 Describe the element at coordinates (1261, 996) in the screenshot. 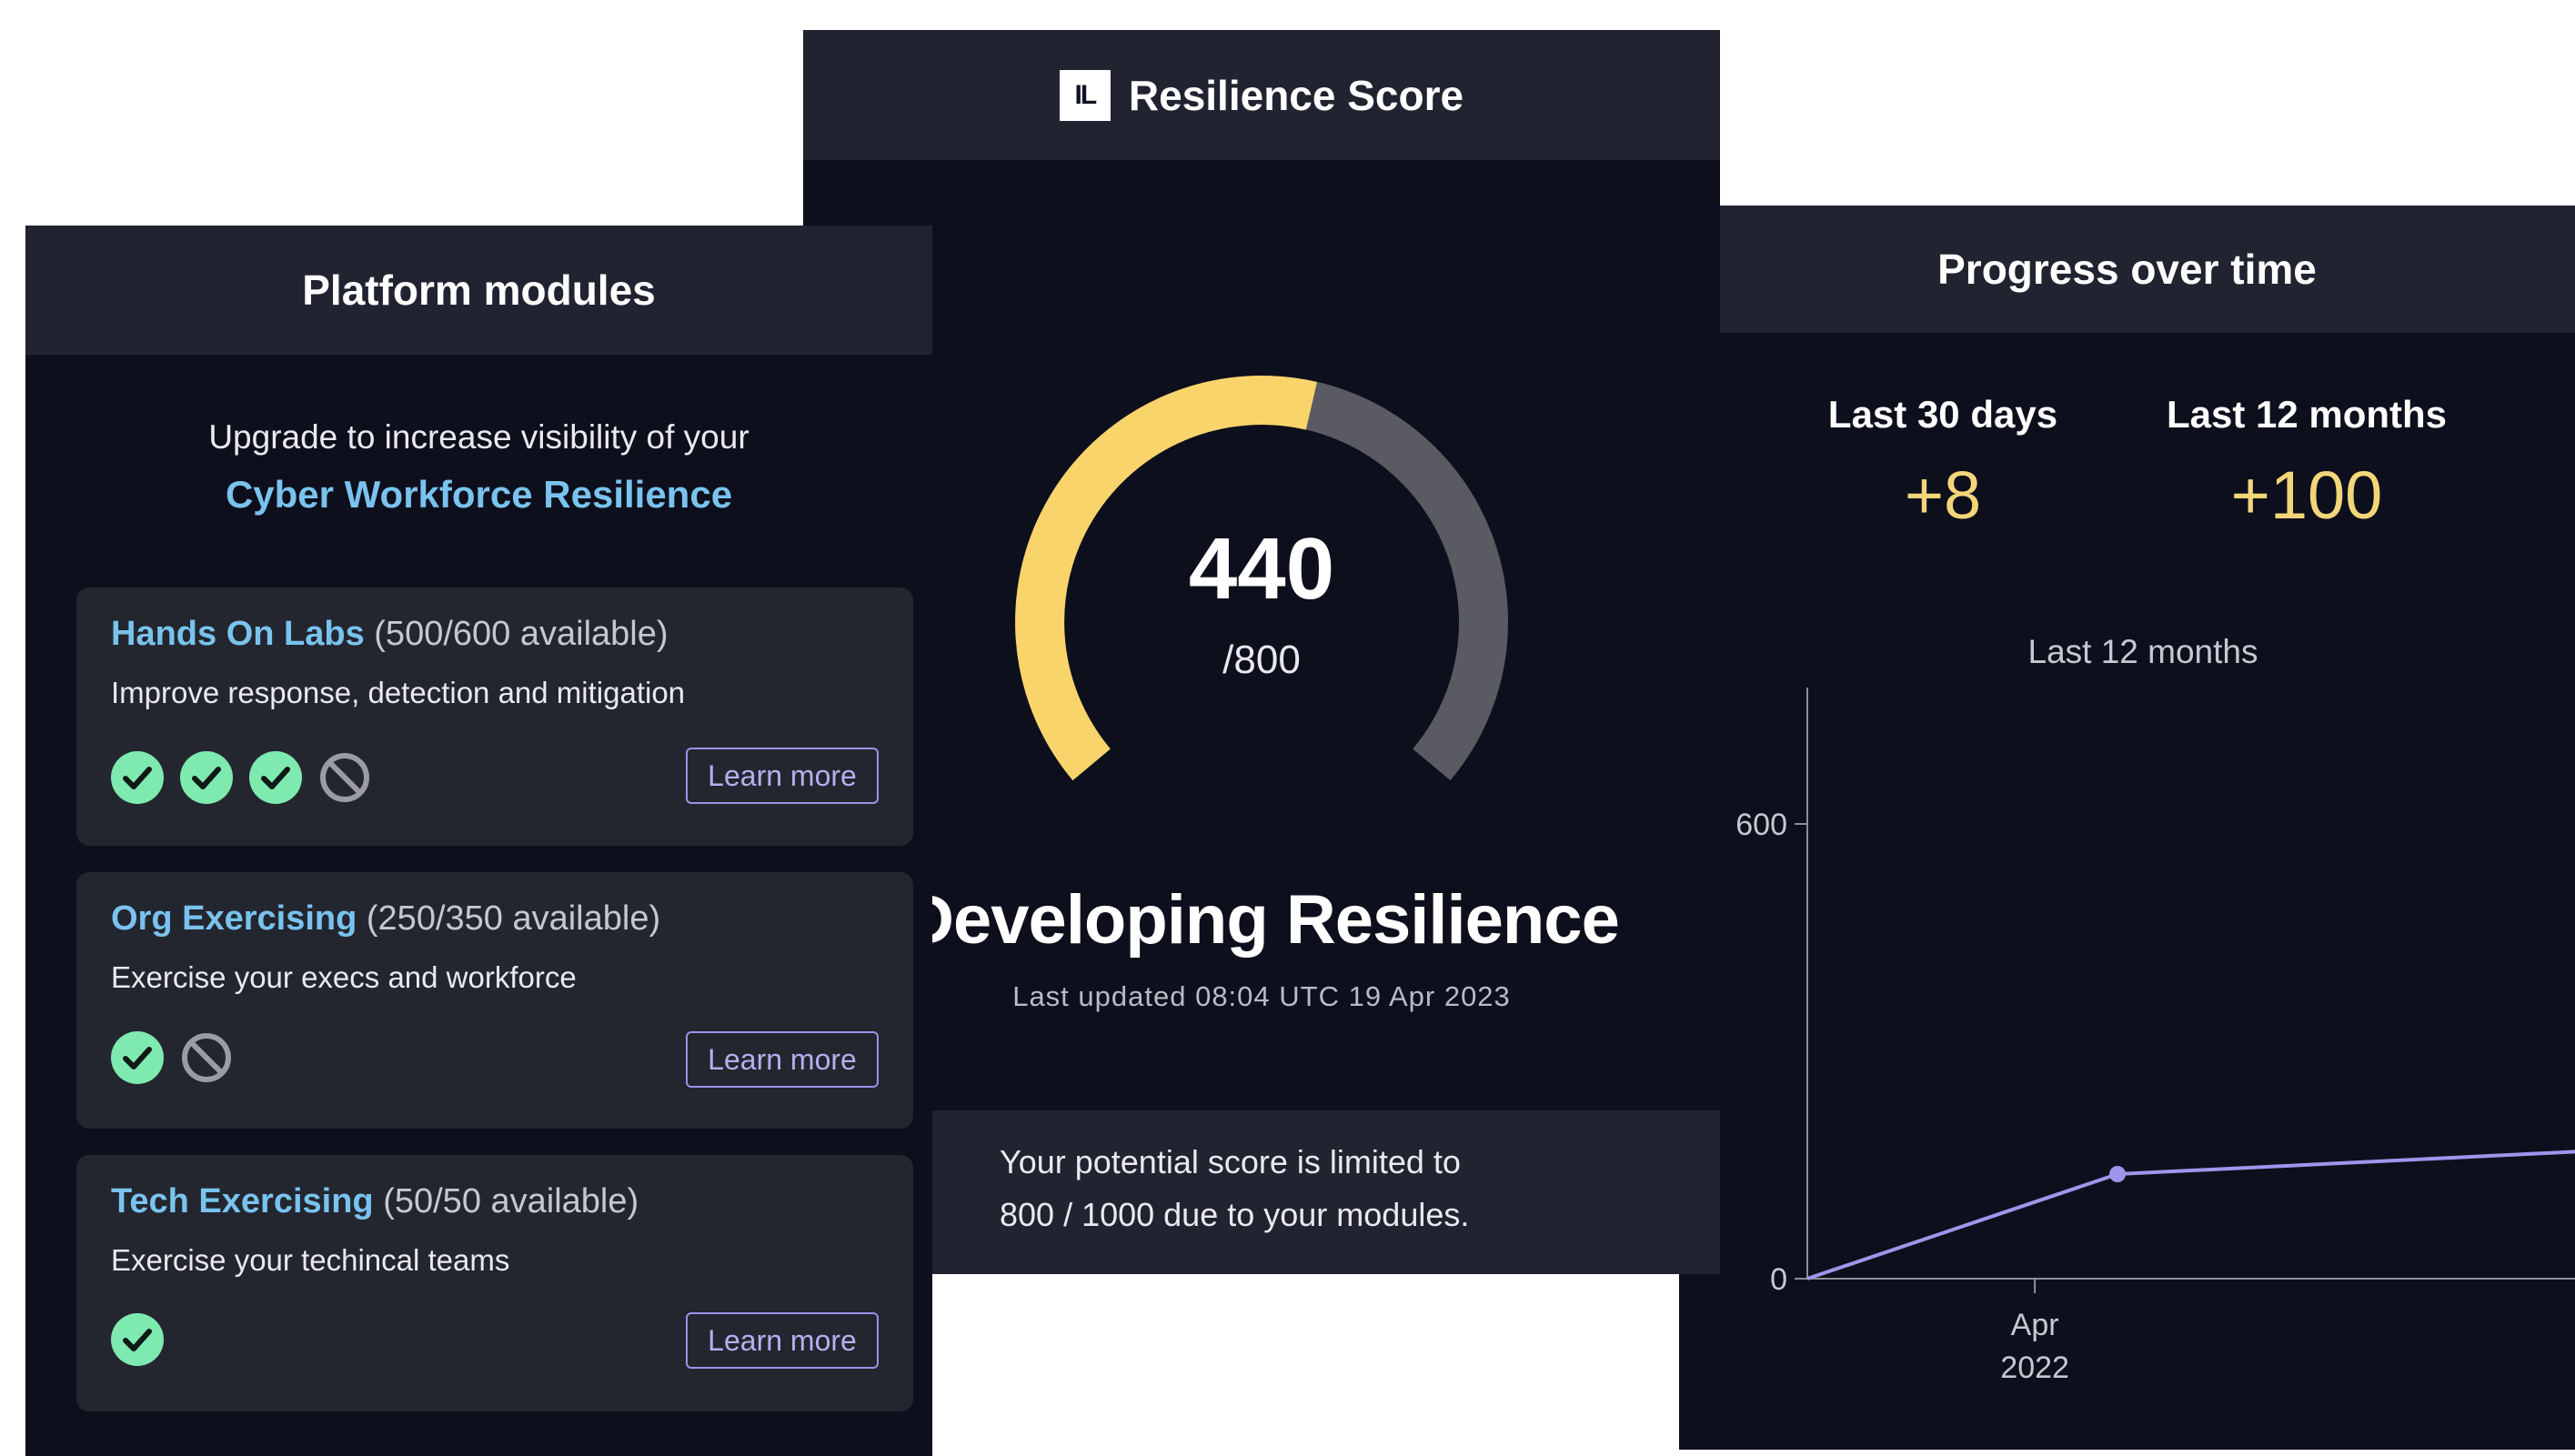

I see `last-updated: Last updated 08:04 UTC 19 Apr 2023` at that location.